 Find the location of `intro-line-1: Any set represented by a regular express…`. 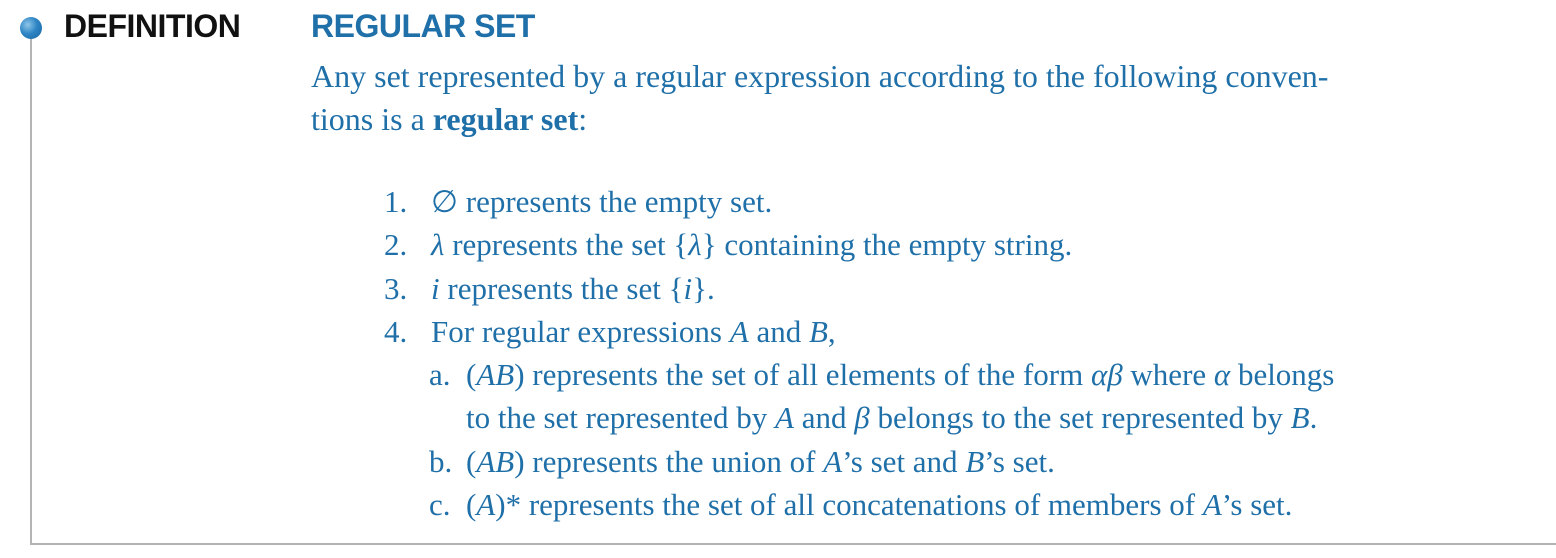

intro-line-1: Any set represented by a regular express… is located at coordinates (820, 76).